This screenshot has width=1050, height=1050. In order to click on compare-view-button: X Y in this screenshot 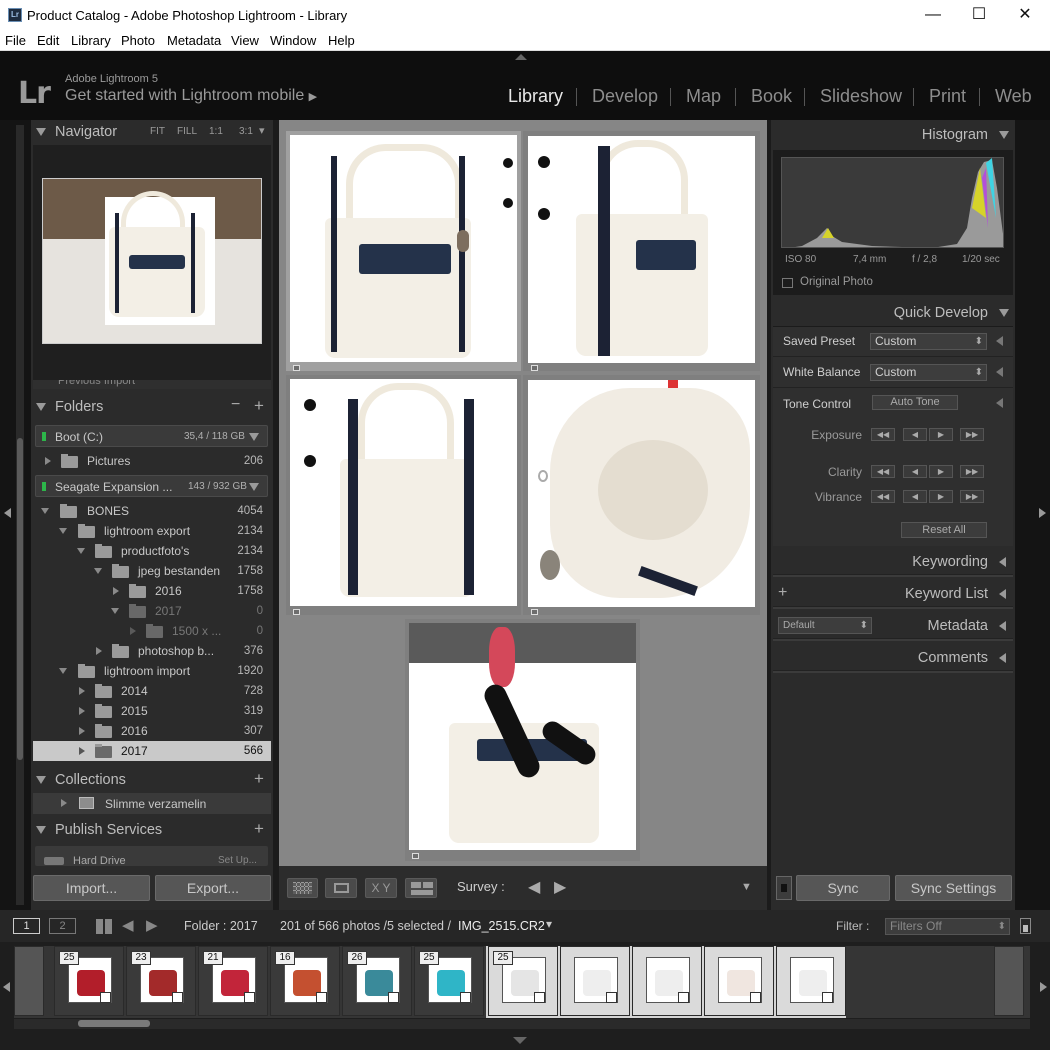, I will do `click(381, 888)`.